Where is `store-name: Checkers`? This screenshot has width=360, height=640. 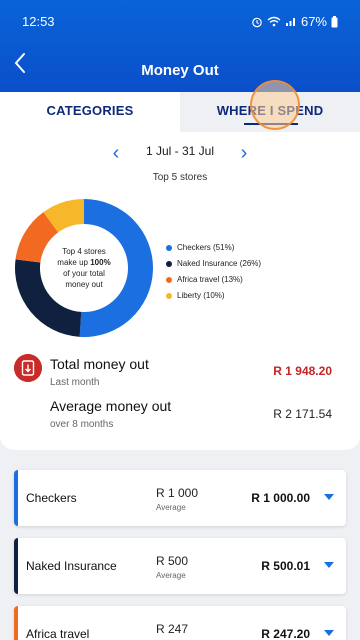
store-name: Checkers is located at coordinates (51, 498).